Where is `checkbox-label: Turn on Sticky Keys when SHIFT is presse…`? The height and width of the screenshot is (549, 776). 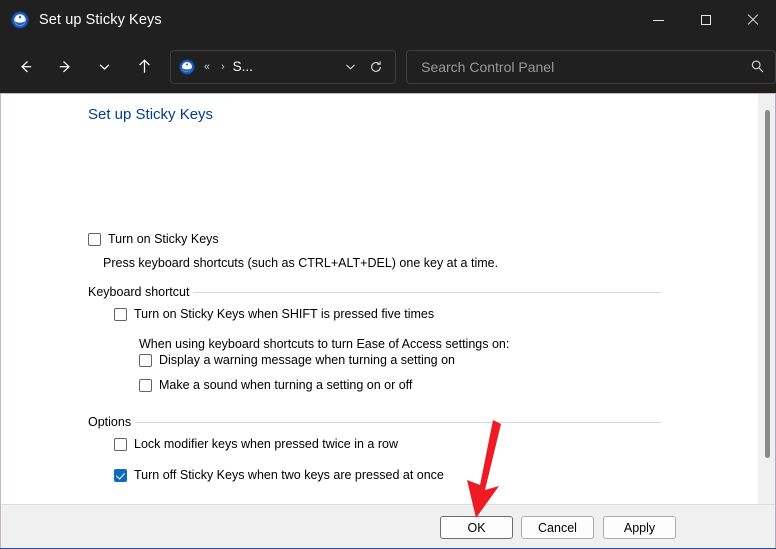 checkbox-label: Turn on Sticky Keys when SHIFT is presse… is located at coordinates (284, 314).